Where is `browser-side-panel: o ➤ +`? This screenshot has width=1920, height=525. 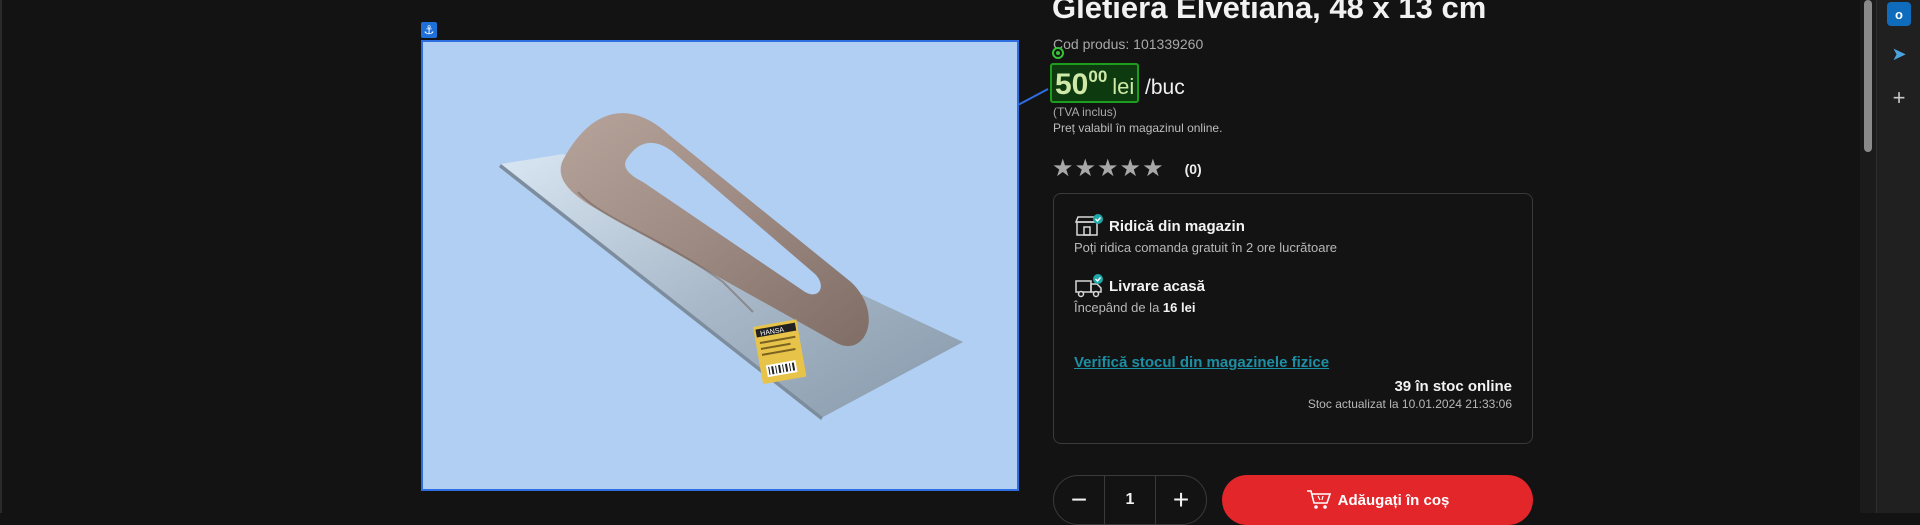 browser-side-panel: o ➤ + is located at coordinates (1898, 256).